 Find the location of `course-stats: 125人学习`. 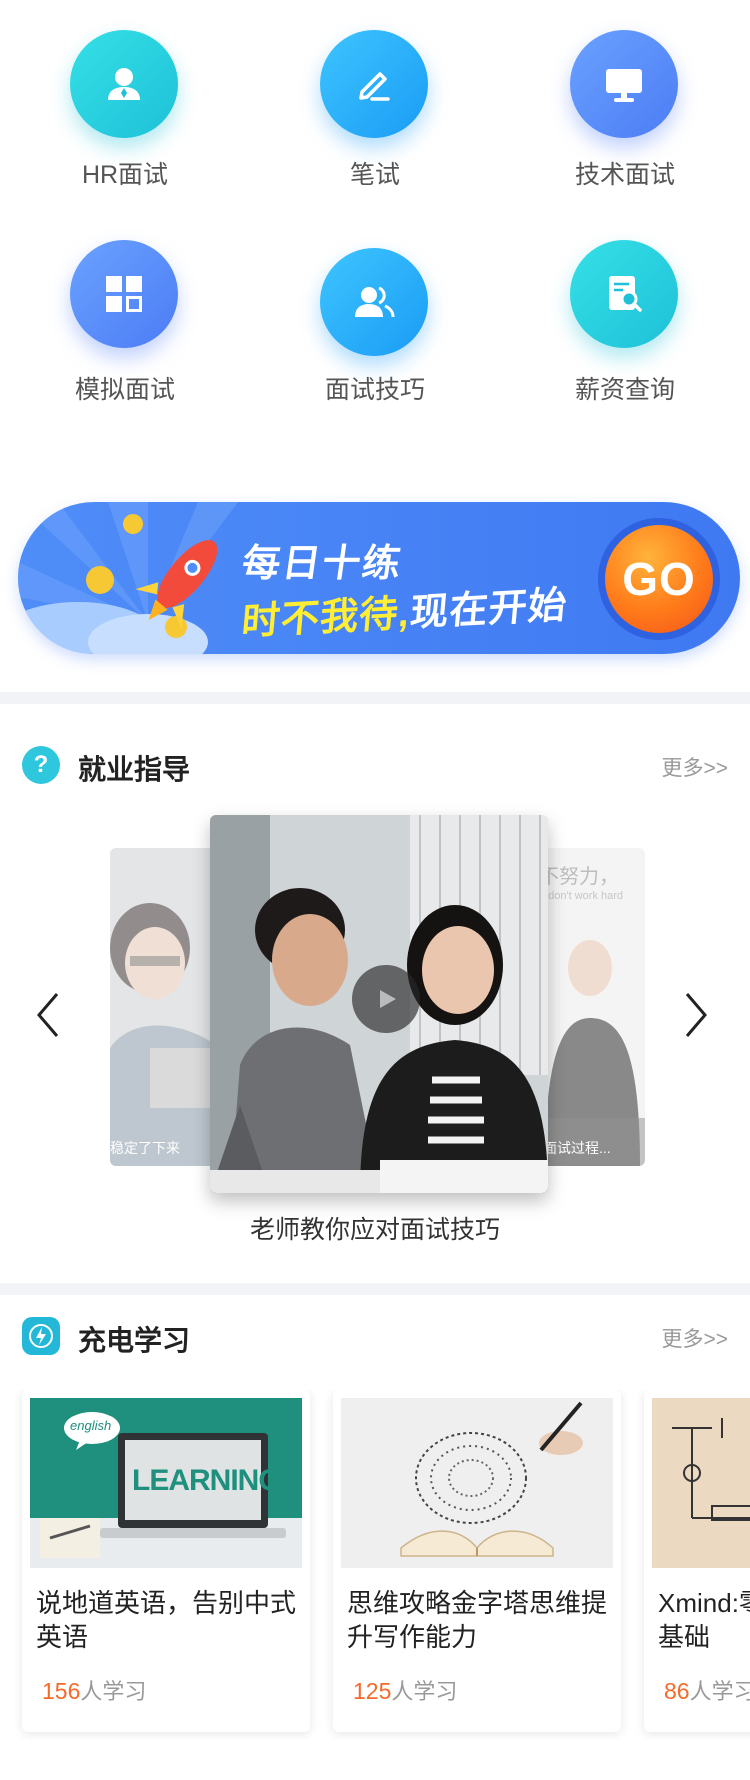

course-stats: 125人学习 is located at coordinates (405, 1690).